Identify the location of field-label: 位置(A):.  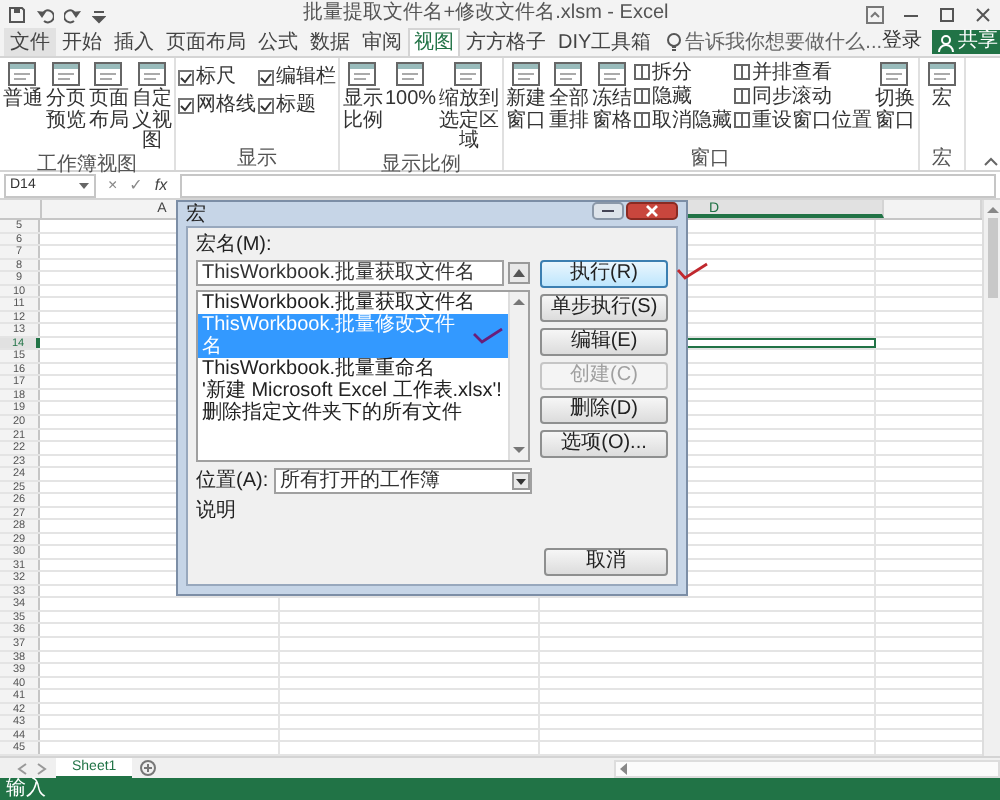
(232, 481).